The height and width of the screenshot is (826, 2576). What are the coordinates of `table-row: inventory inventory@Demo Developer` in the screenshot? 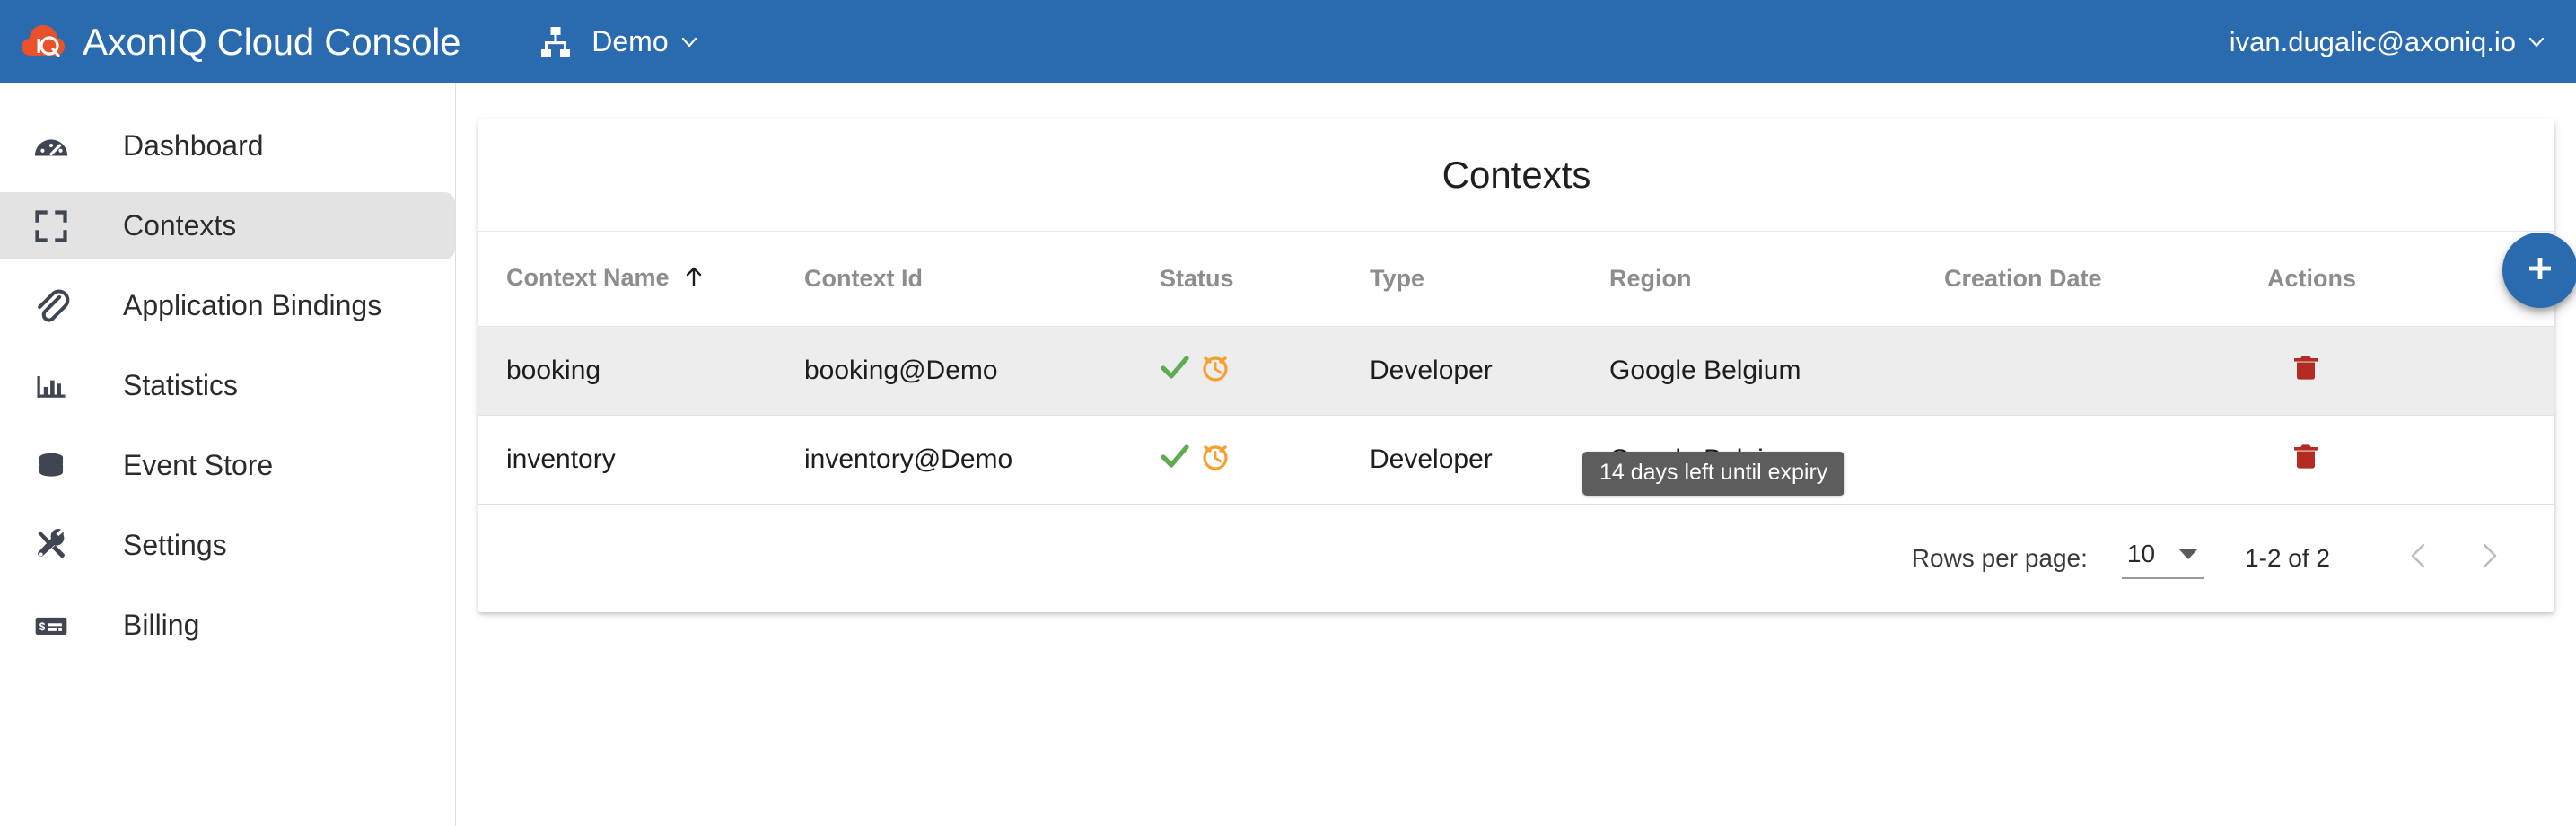 It's located at (1516, 460).